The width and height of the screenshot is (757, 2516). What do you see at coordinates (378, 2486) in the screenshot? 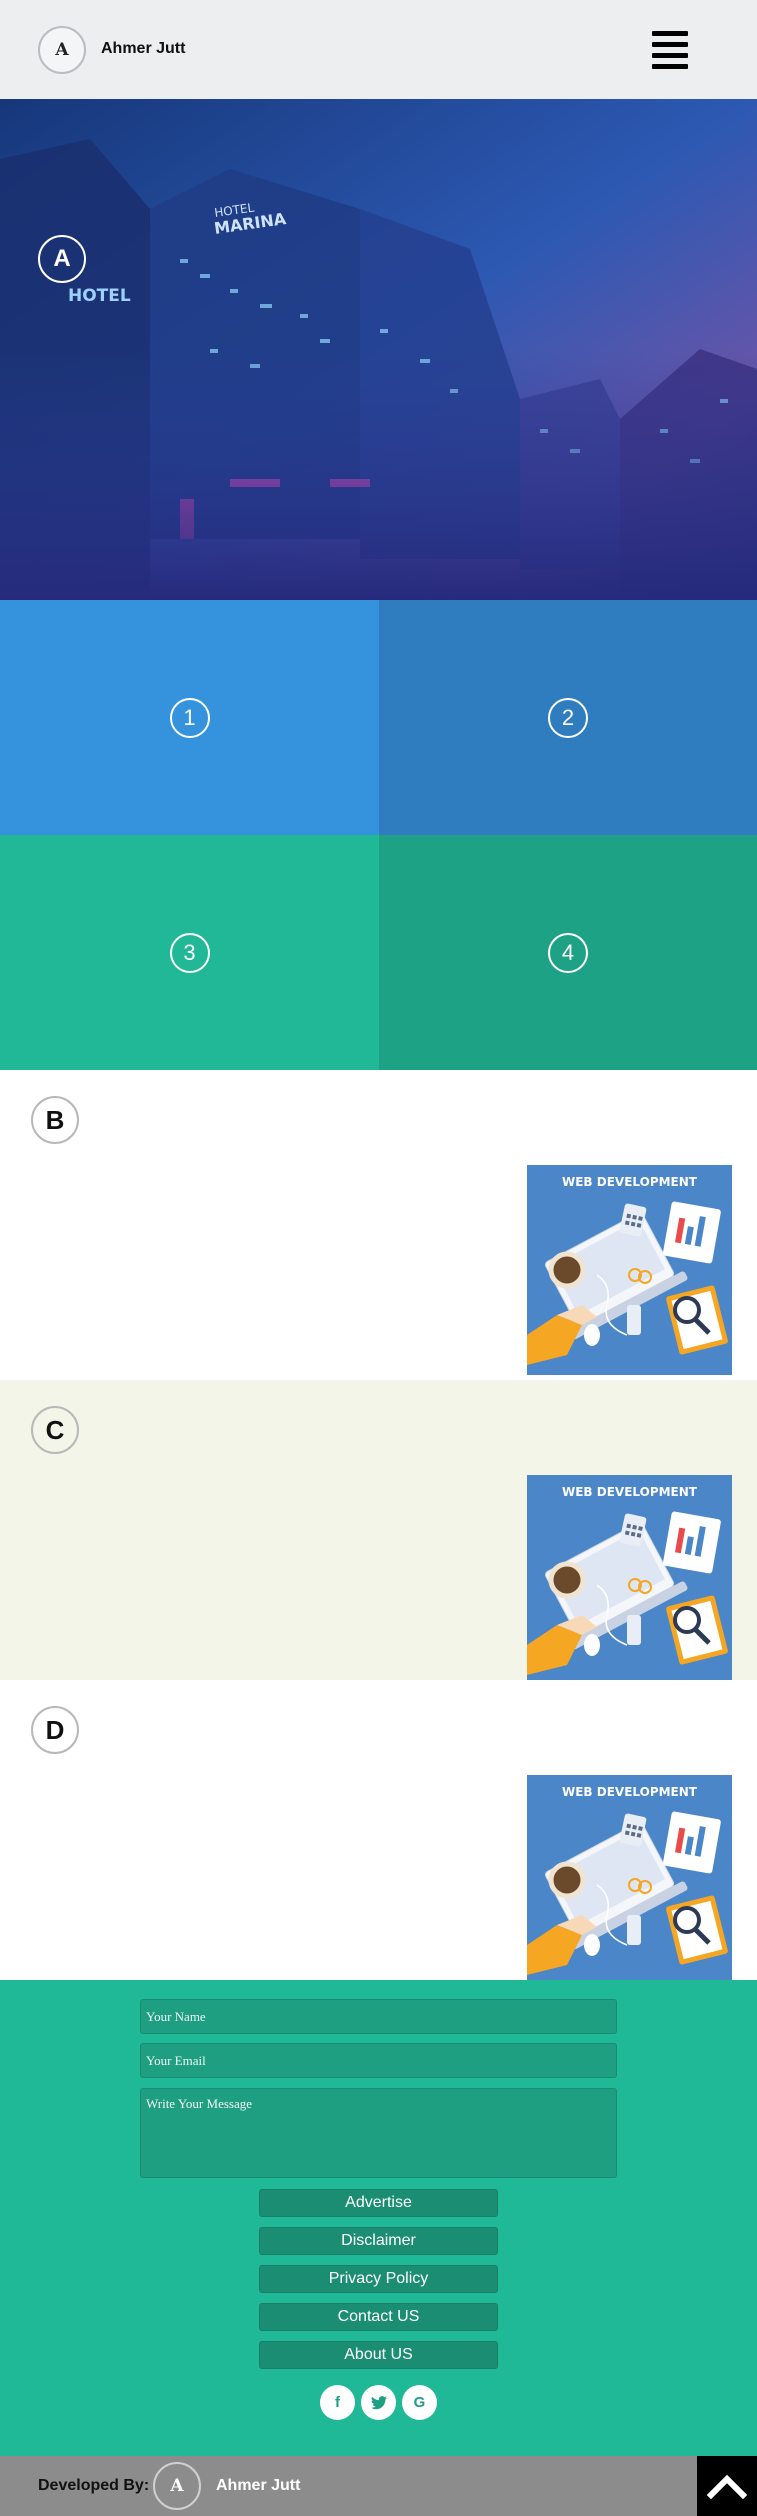
I see `bottom-bar: Developed By: A Ahmer Jutt` at bounding box center [378, 2486].